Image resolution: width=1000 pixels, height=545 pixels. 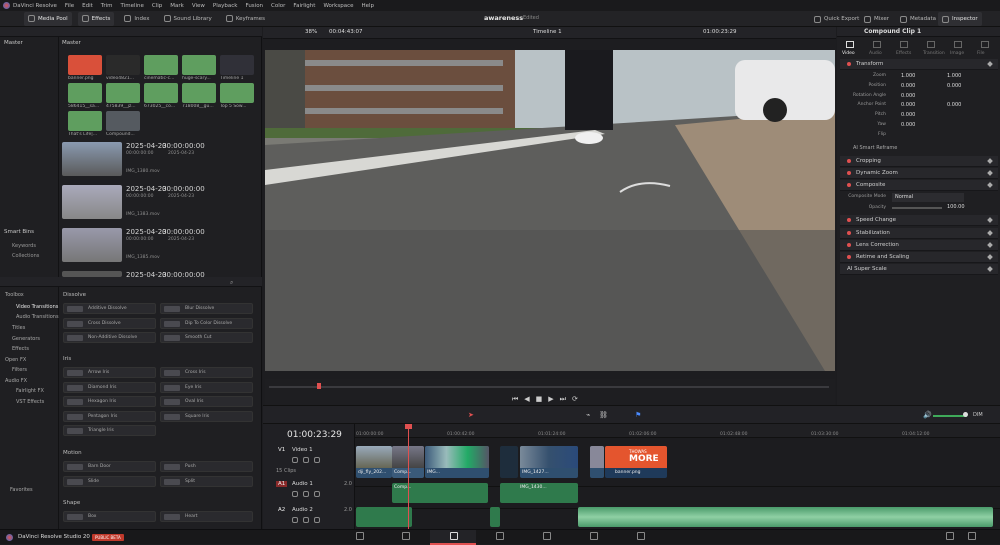 What do you see at coordinates (188, 19) in the screenshot?
I see `sound-library-button: Sound Library` at bounding box center [188, 19].